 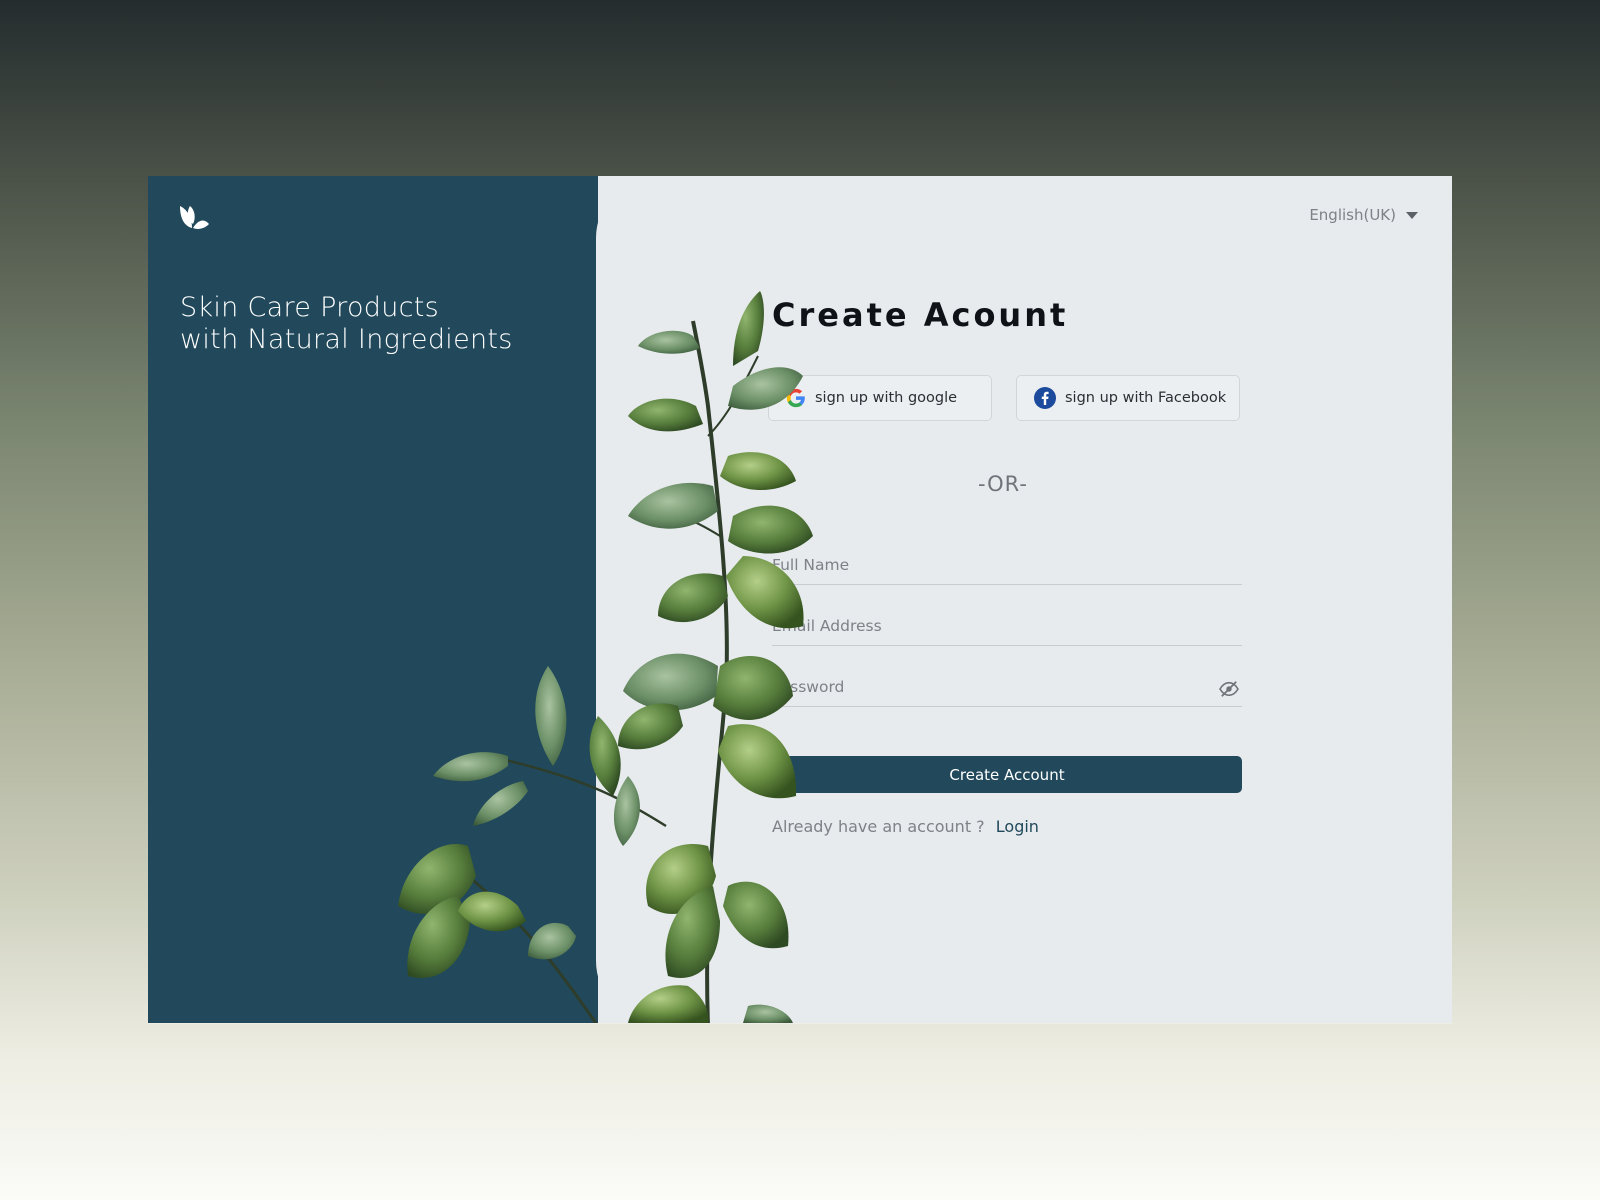 I want to click on email-field, so click(x=1007, y=628).